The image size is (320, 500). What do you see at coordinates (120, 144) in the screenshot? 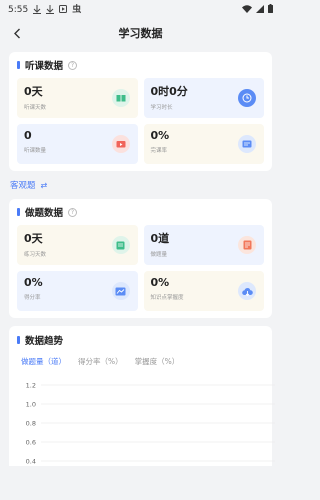
I see `video-icon` at bounding box center [120, 144].